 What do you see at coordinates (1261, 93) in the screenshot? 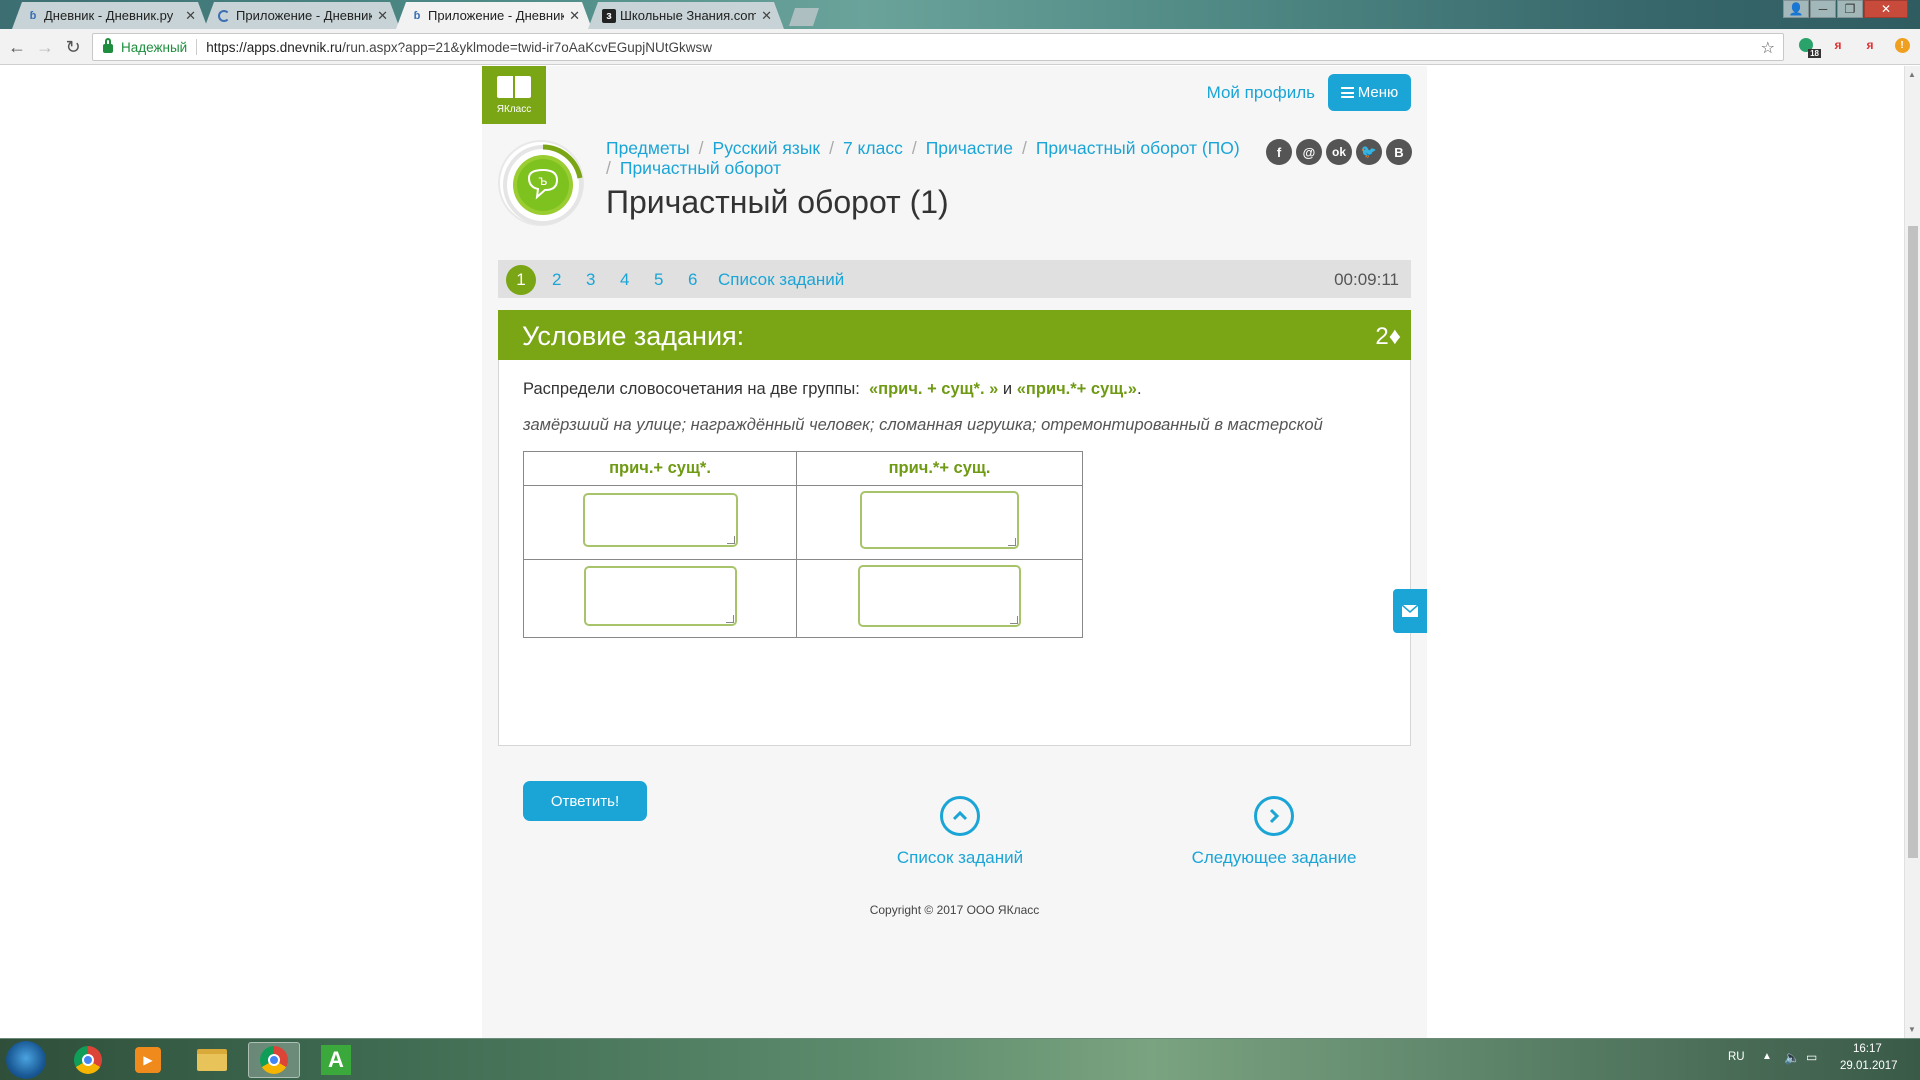
I see `my-profile-link: Мой профиль` at bounding box center [1261, 93].